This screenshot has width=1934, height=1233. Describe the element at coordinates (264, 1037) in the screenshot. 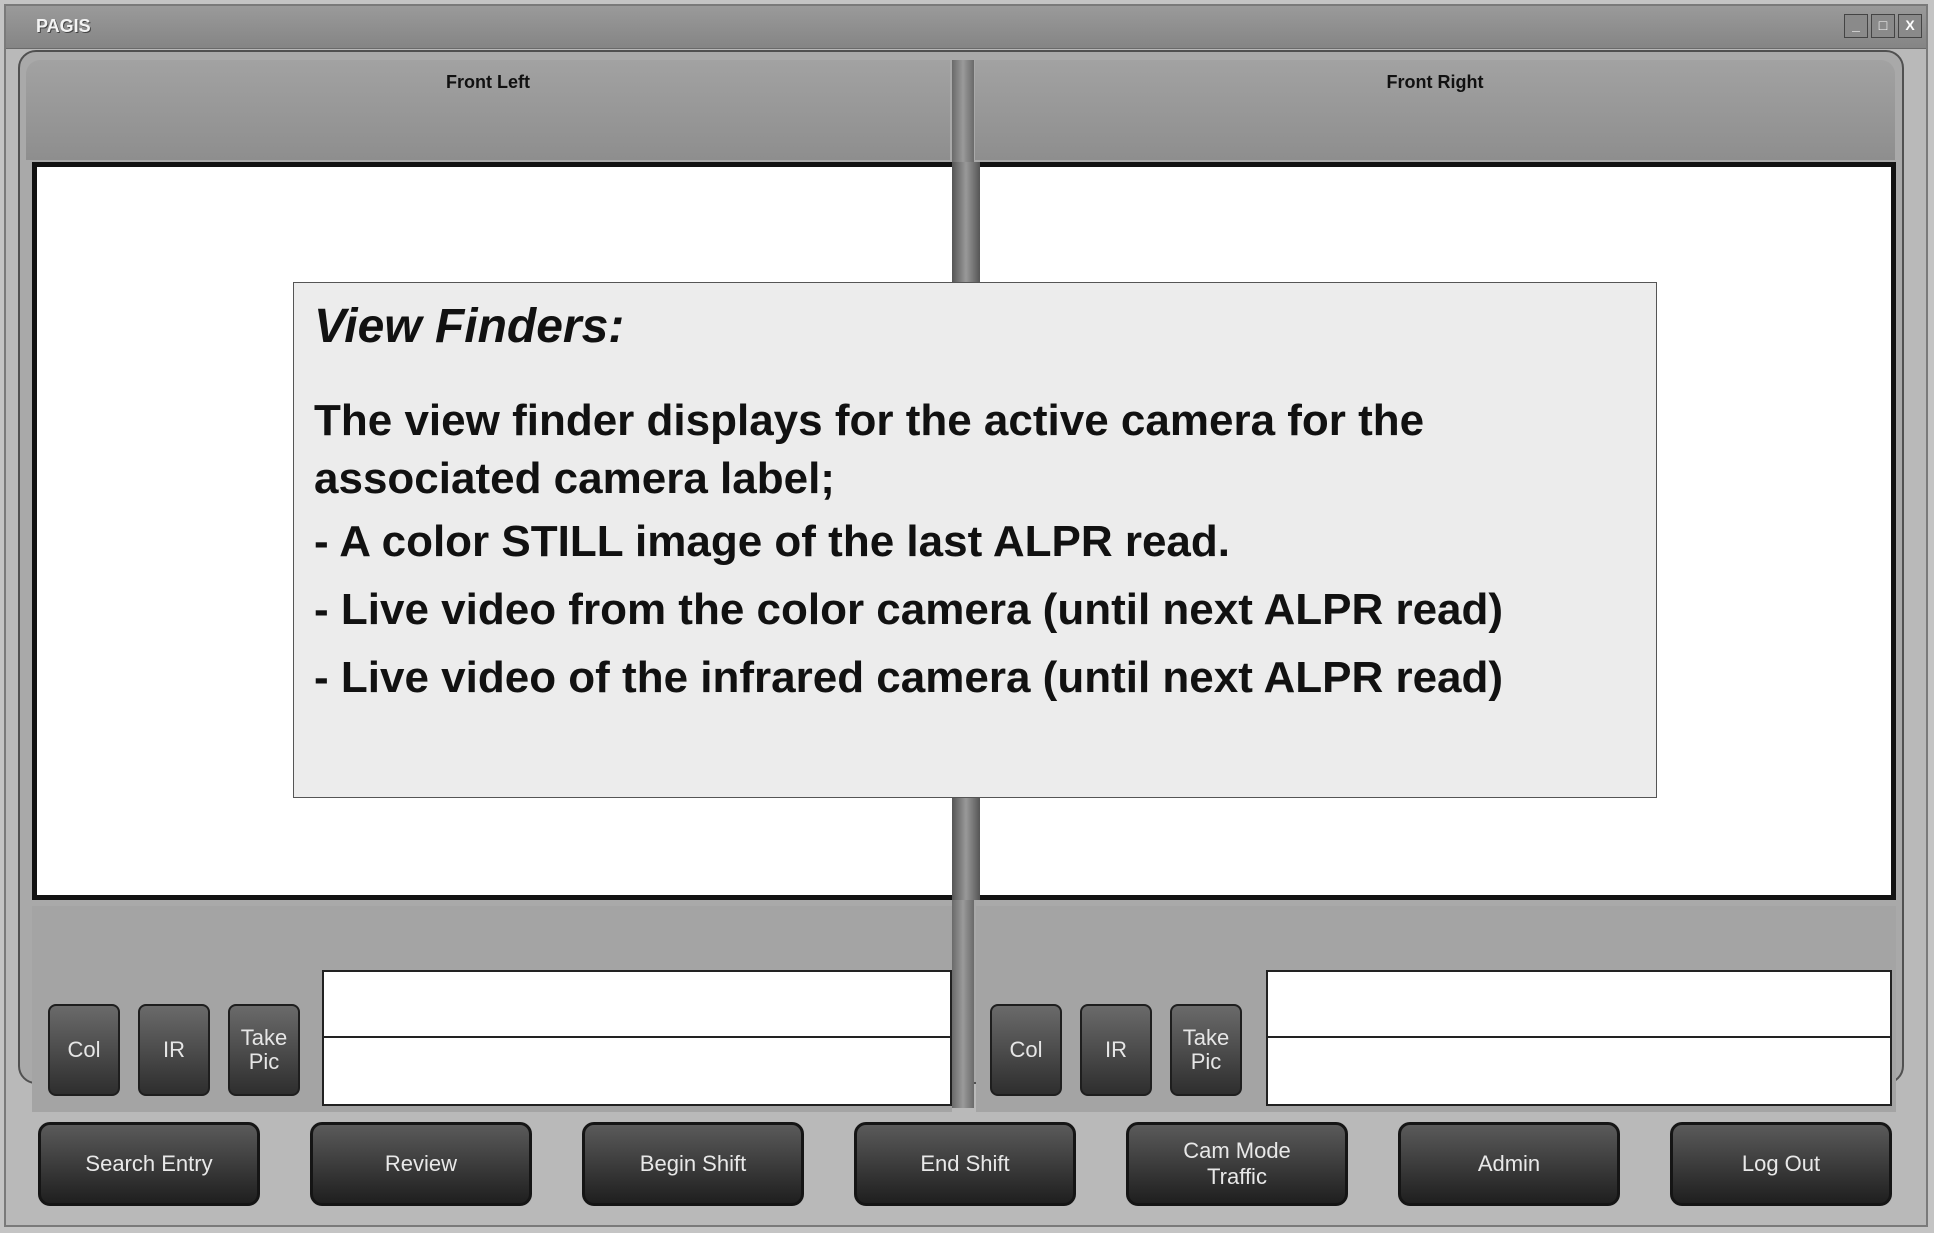

I see `left-take-pic-label-1: Take` at that location.